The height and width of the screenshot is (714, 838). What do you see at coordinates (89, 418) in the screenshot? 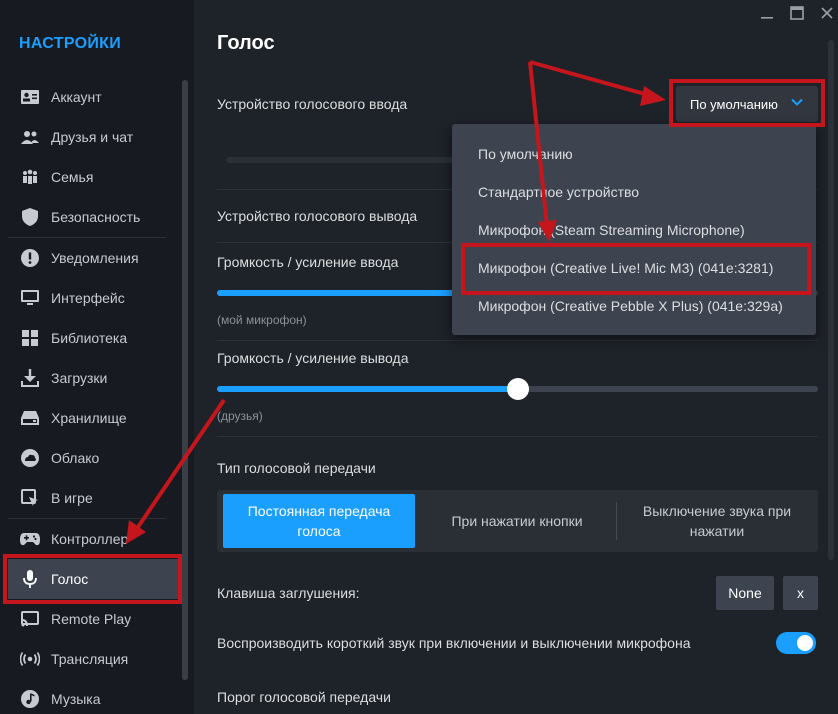
I see `sidebar-item-label: Хранилище` at bounding box center [89, 418].